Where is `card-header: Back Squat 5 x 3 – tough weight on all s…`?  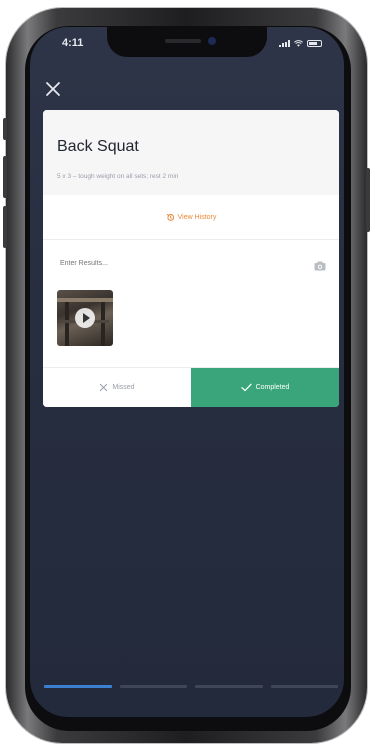
card-header: Back Squat 5 x 3 – tough weight on all s… is located at coordinates (191, 152).